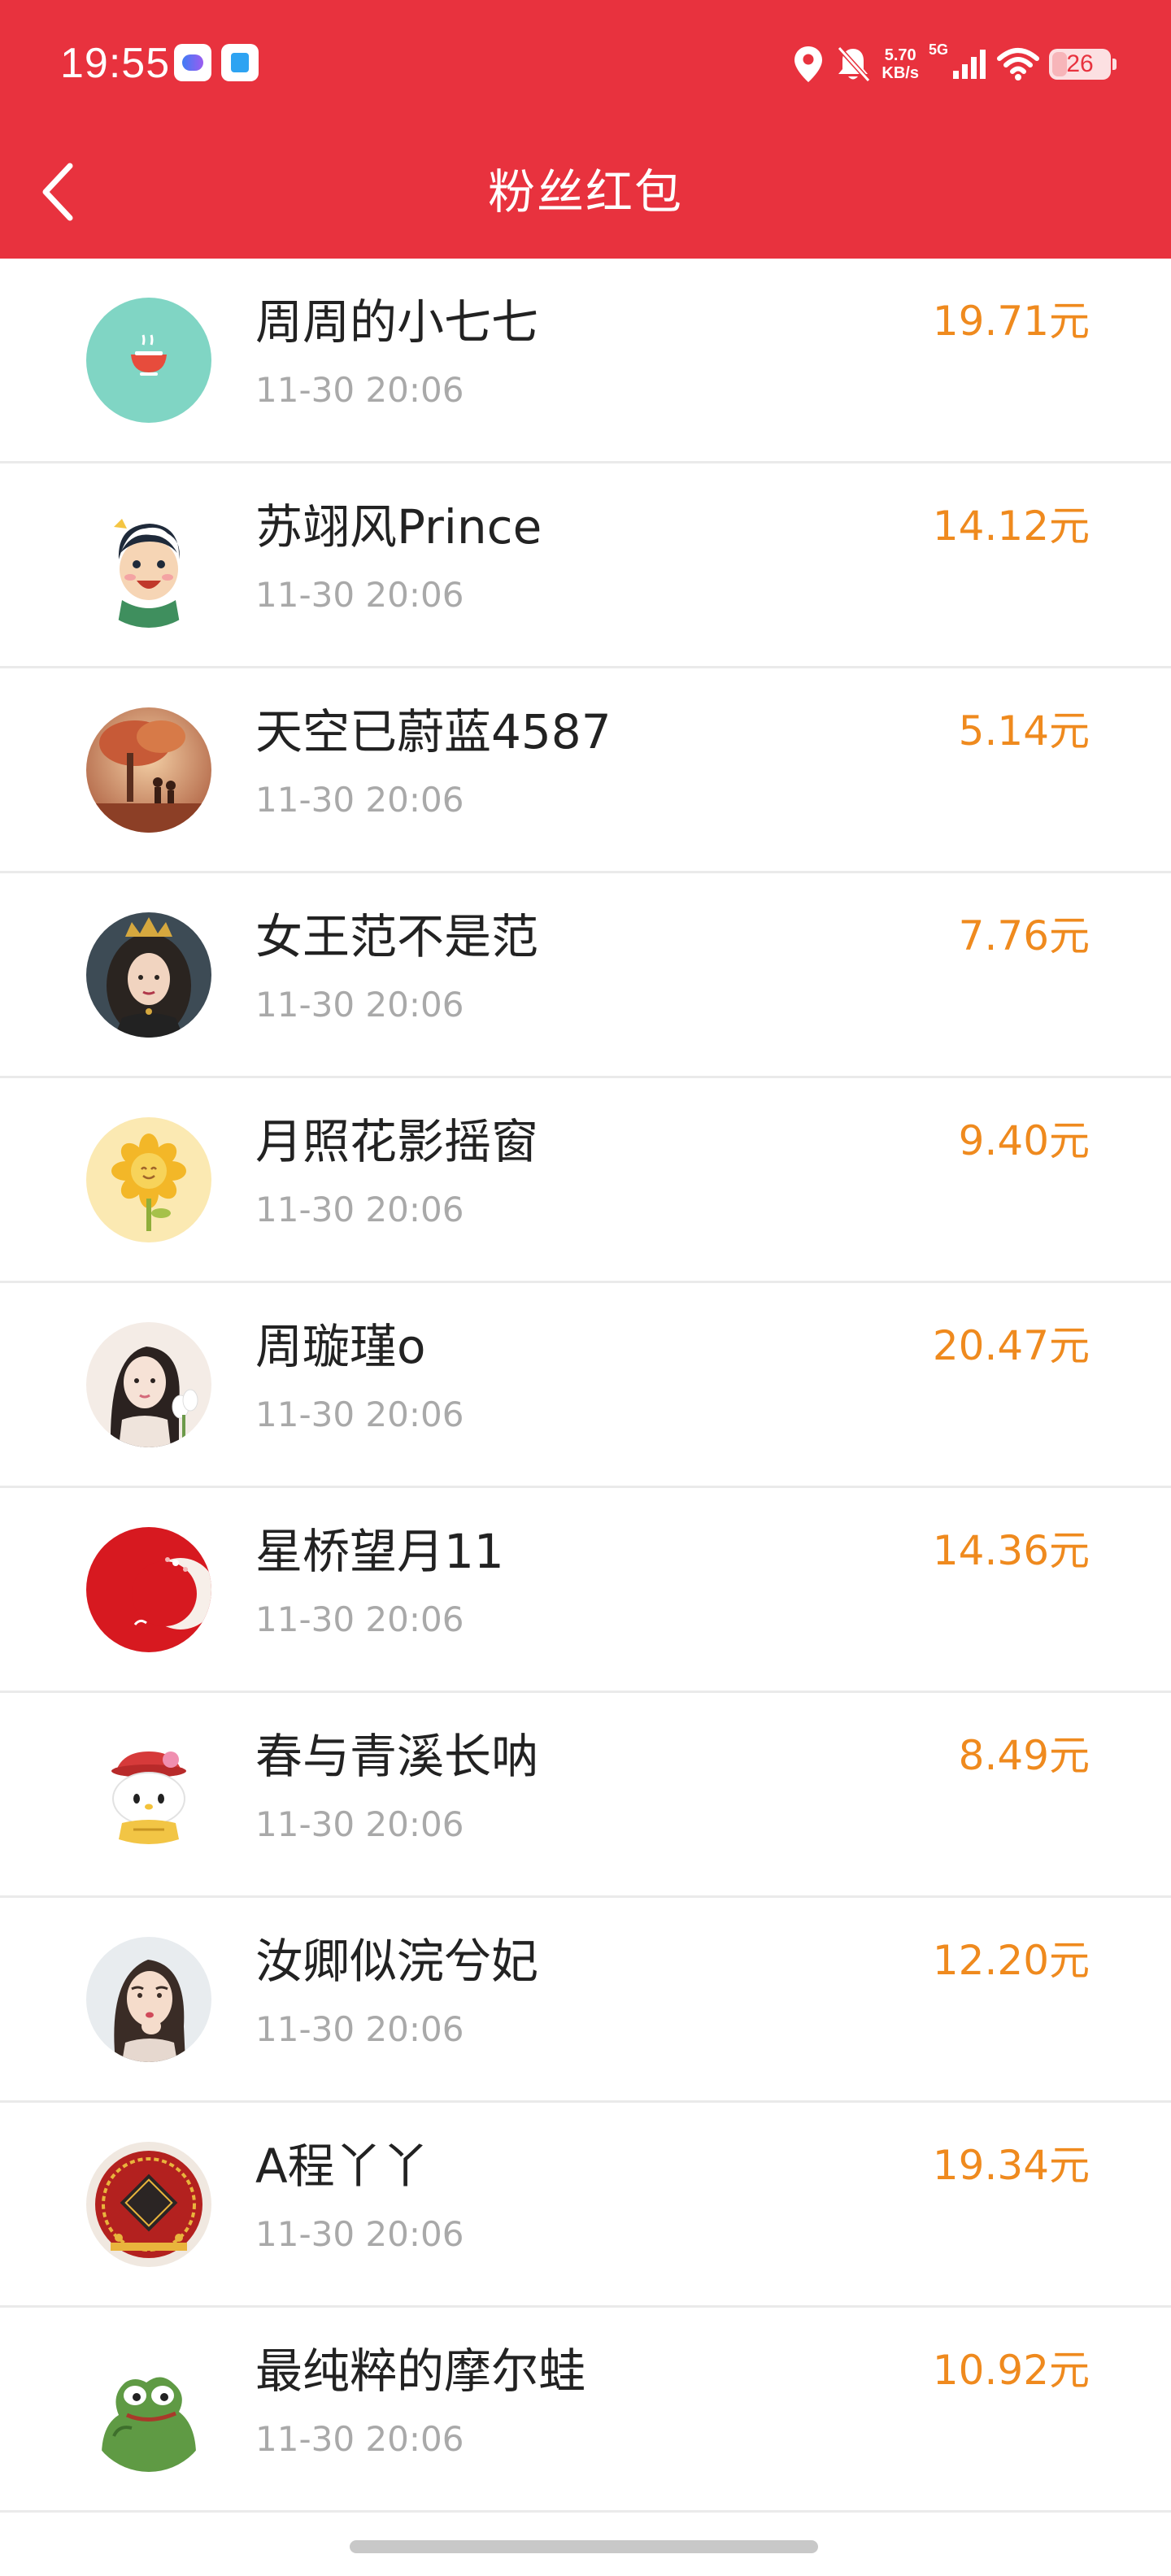  What do you see at coordinates (900, 55) in the screenshot?
I see `net-speed-value: 5.70` at bounding box center [900, 55].